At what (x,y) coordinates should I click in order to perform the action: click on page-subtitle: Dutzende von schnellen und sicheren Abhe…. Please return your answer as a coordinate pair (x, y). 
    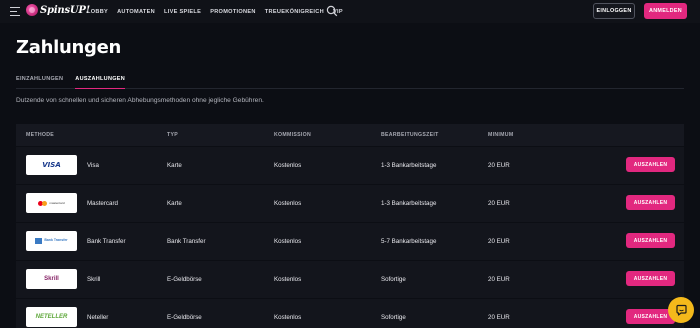
    Looking at the image, I should click on (140, 100).